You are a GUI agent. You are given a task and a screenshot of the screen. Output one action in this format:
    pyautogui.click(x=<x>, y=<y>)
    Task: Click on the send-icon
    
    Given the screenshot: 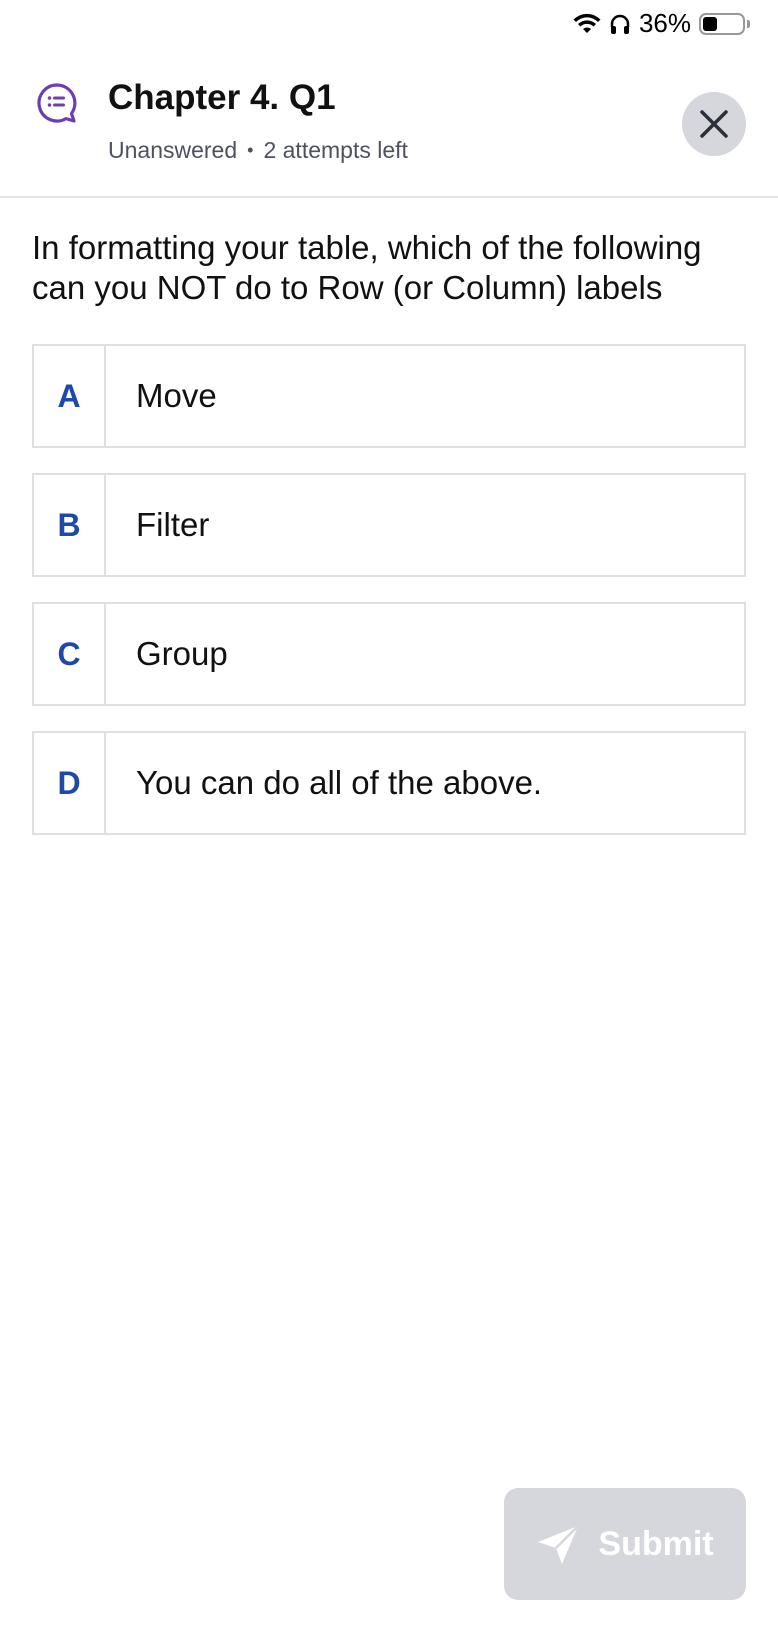 What is the action you would take?
    pyautogui.click(x=559, y=1544)
    